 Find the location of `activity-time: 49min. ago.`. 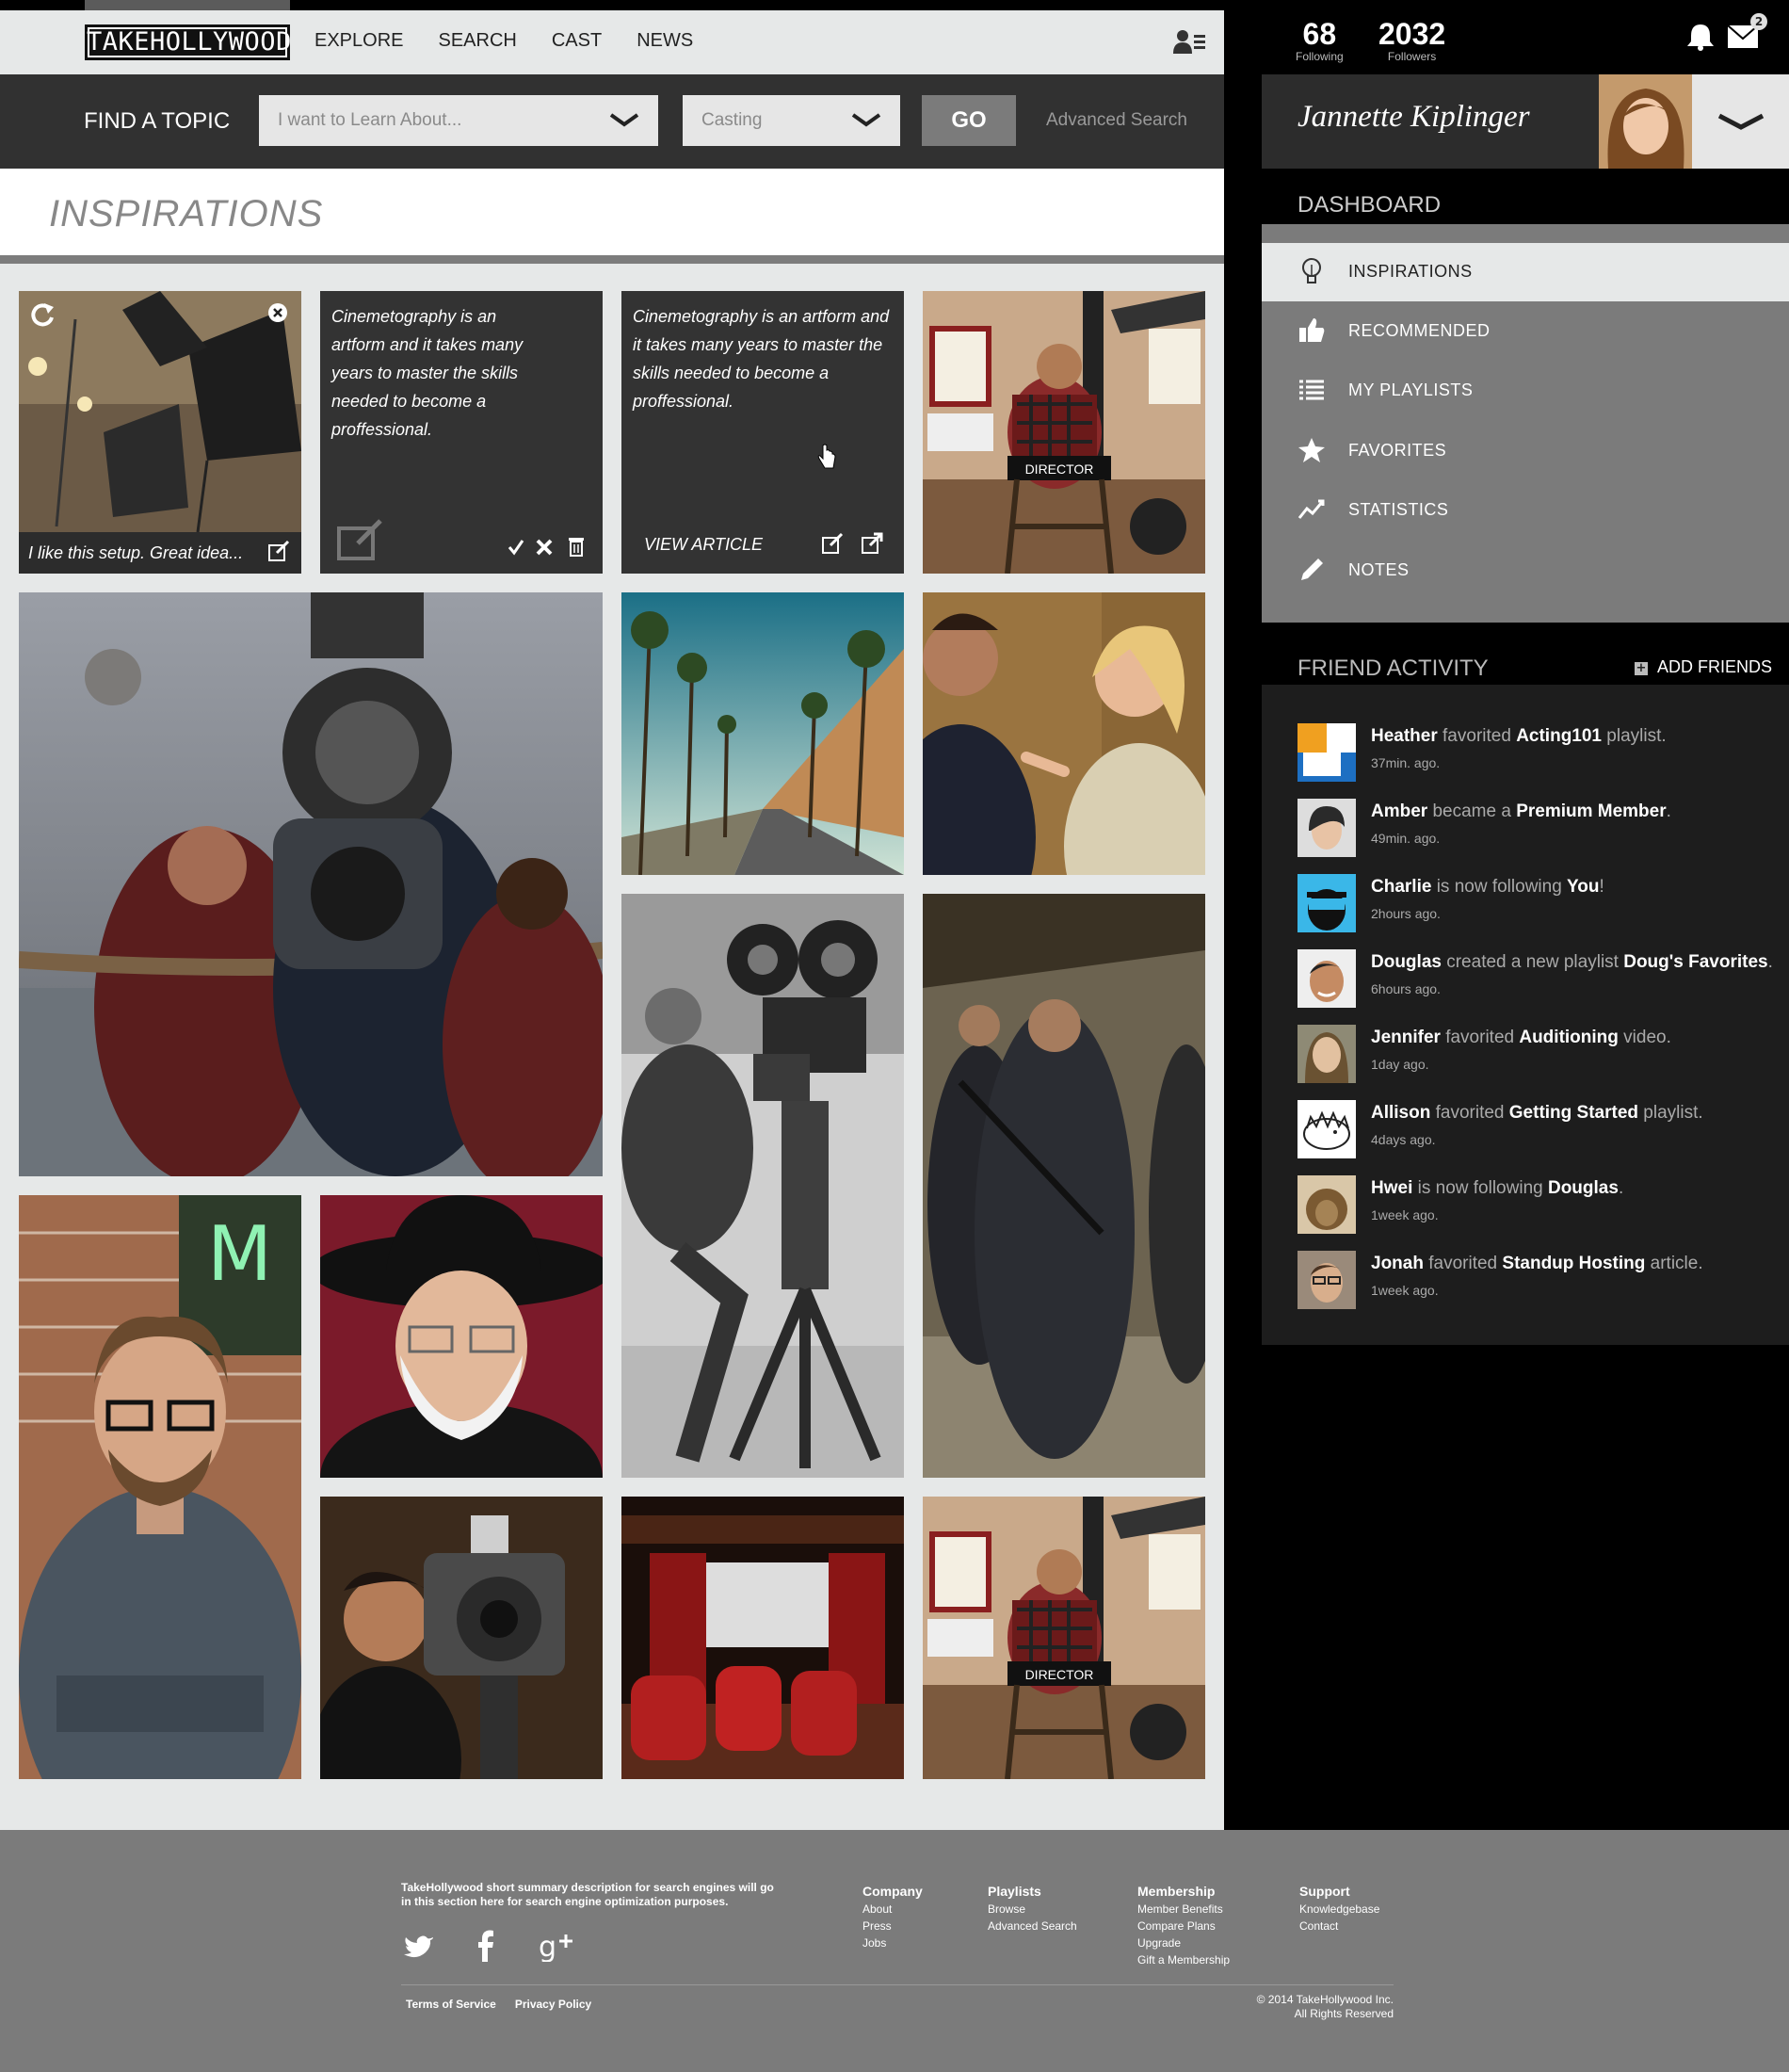

activity-time: 49min. ago. is located at coordinates (1406, 838).